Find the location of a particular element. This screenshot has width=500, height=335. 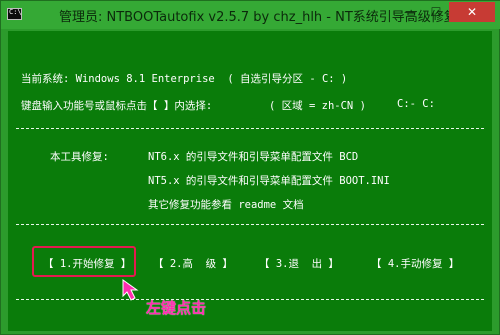

start-repair-highlight is located at coordinates (84, 261).